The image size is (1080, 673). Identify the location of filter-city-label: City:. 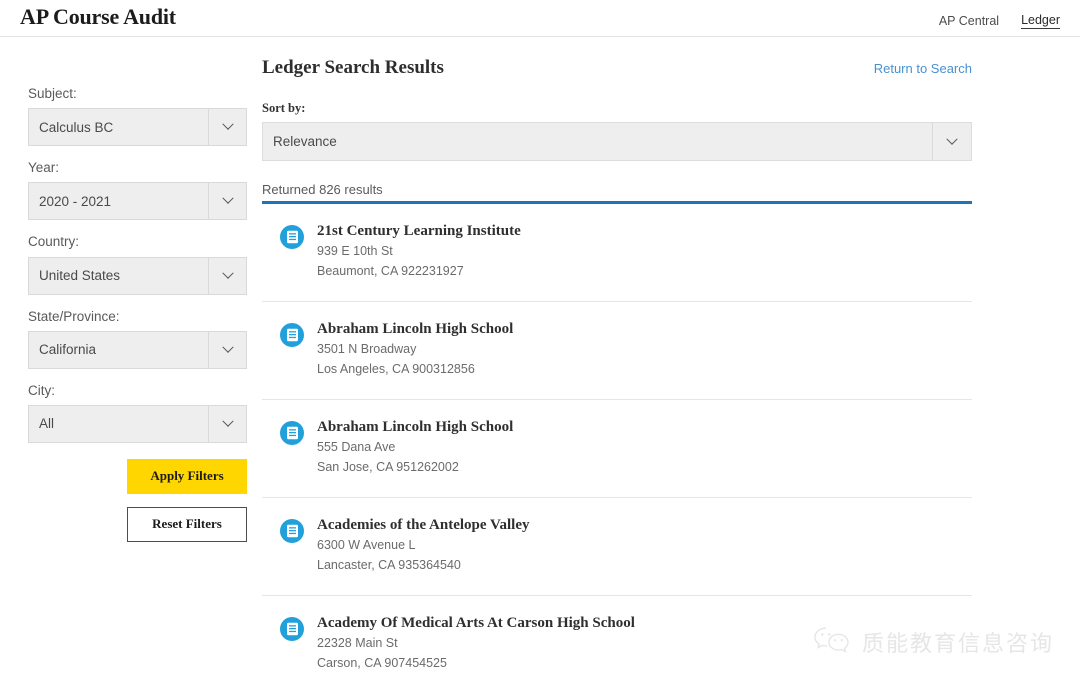
(41, 390).